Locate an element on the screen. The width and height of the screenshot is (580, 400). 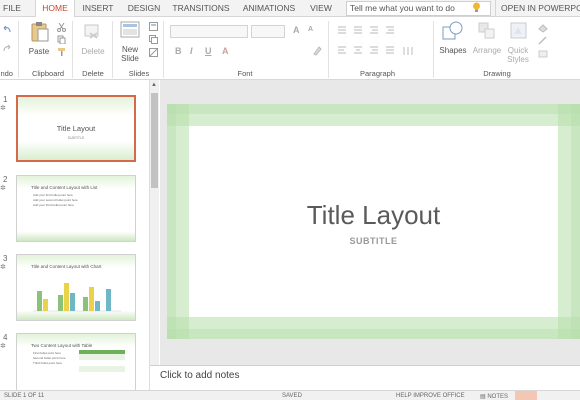
slides-group-label: Slides is located at coordinates (139, 73).